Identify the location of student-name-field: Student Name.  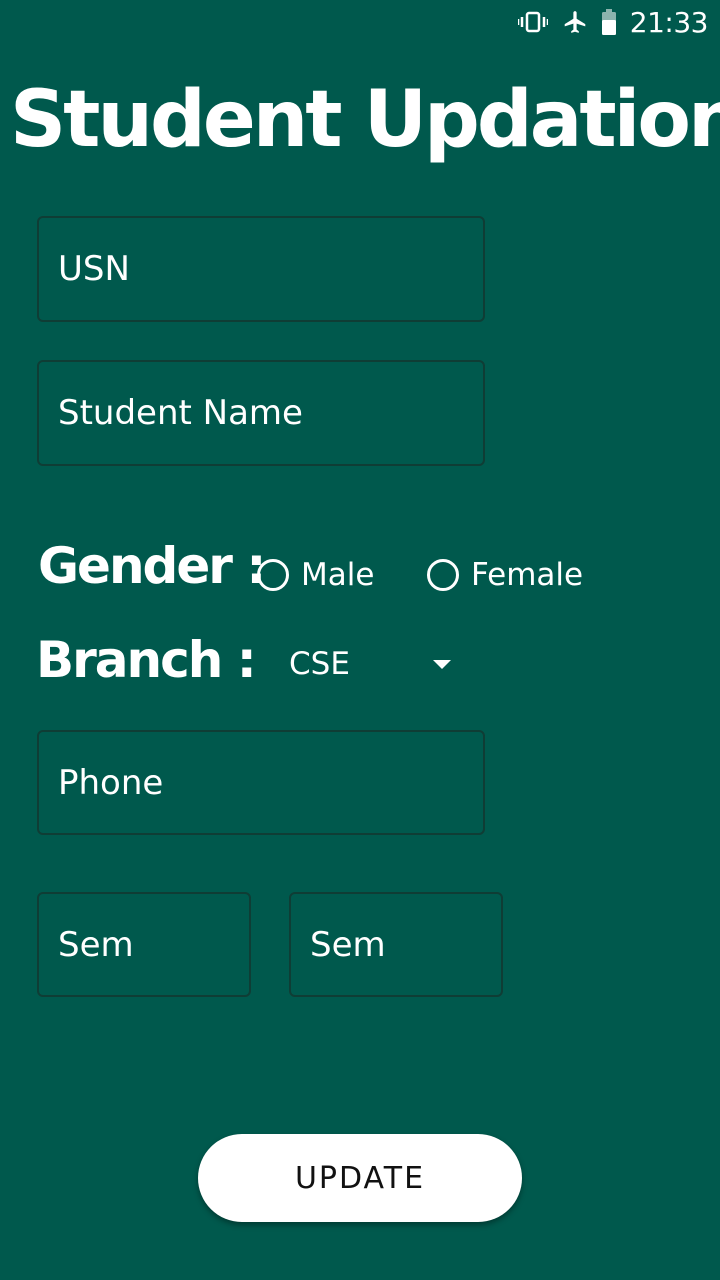
(261, 413).